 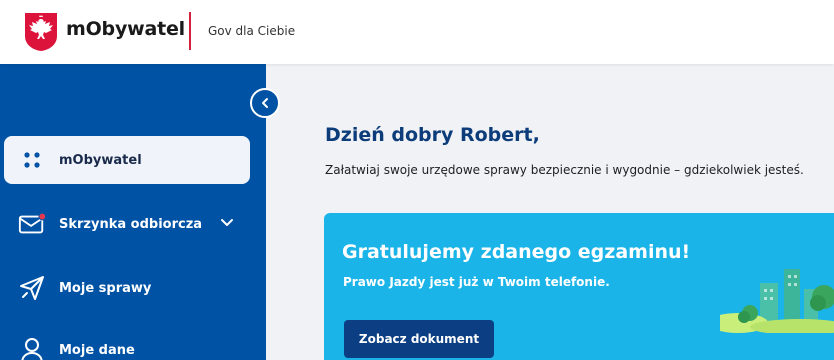 I want to click on sidebar-item-label: Moje dane, so click(x=97, y=350).